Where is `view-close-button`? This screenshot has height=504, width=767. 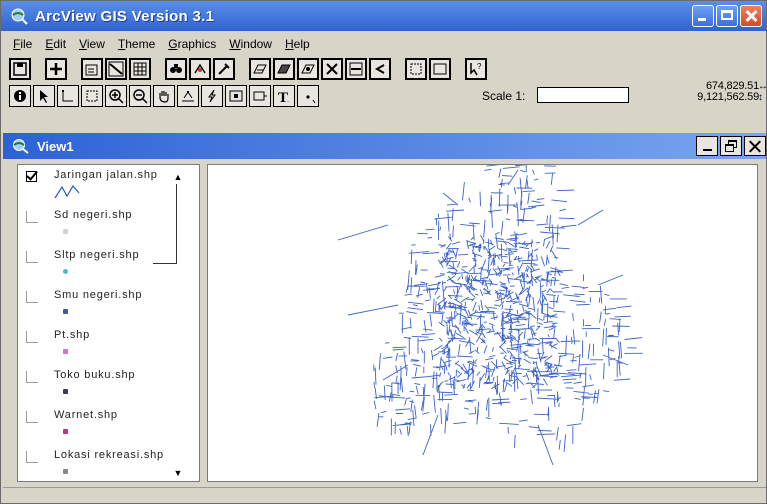
view-close-button is located at coordinates (755, 146).